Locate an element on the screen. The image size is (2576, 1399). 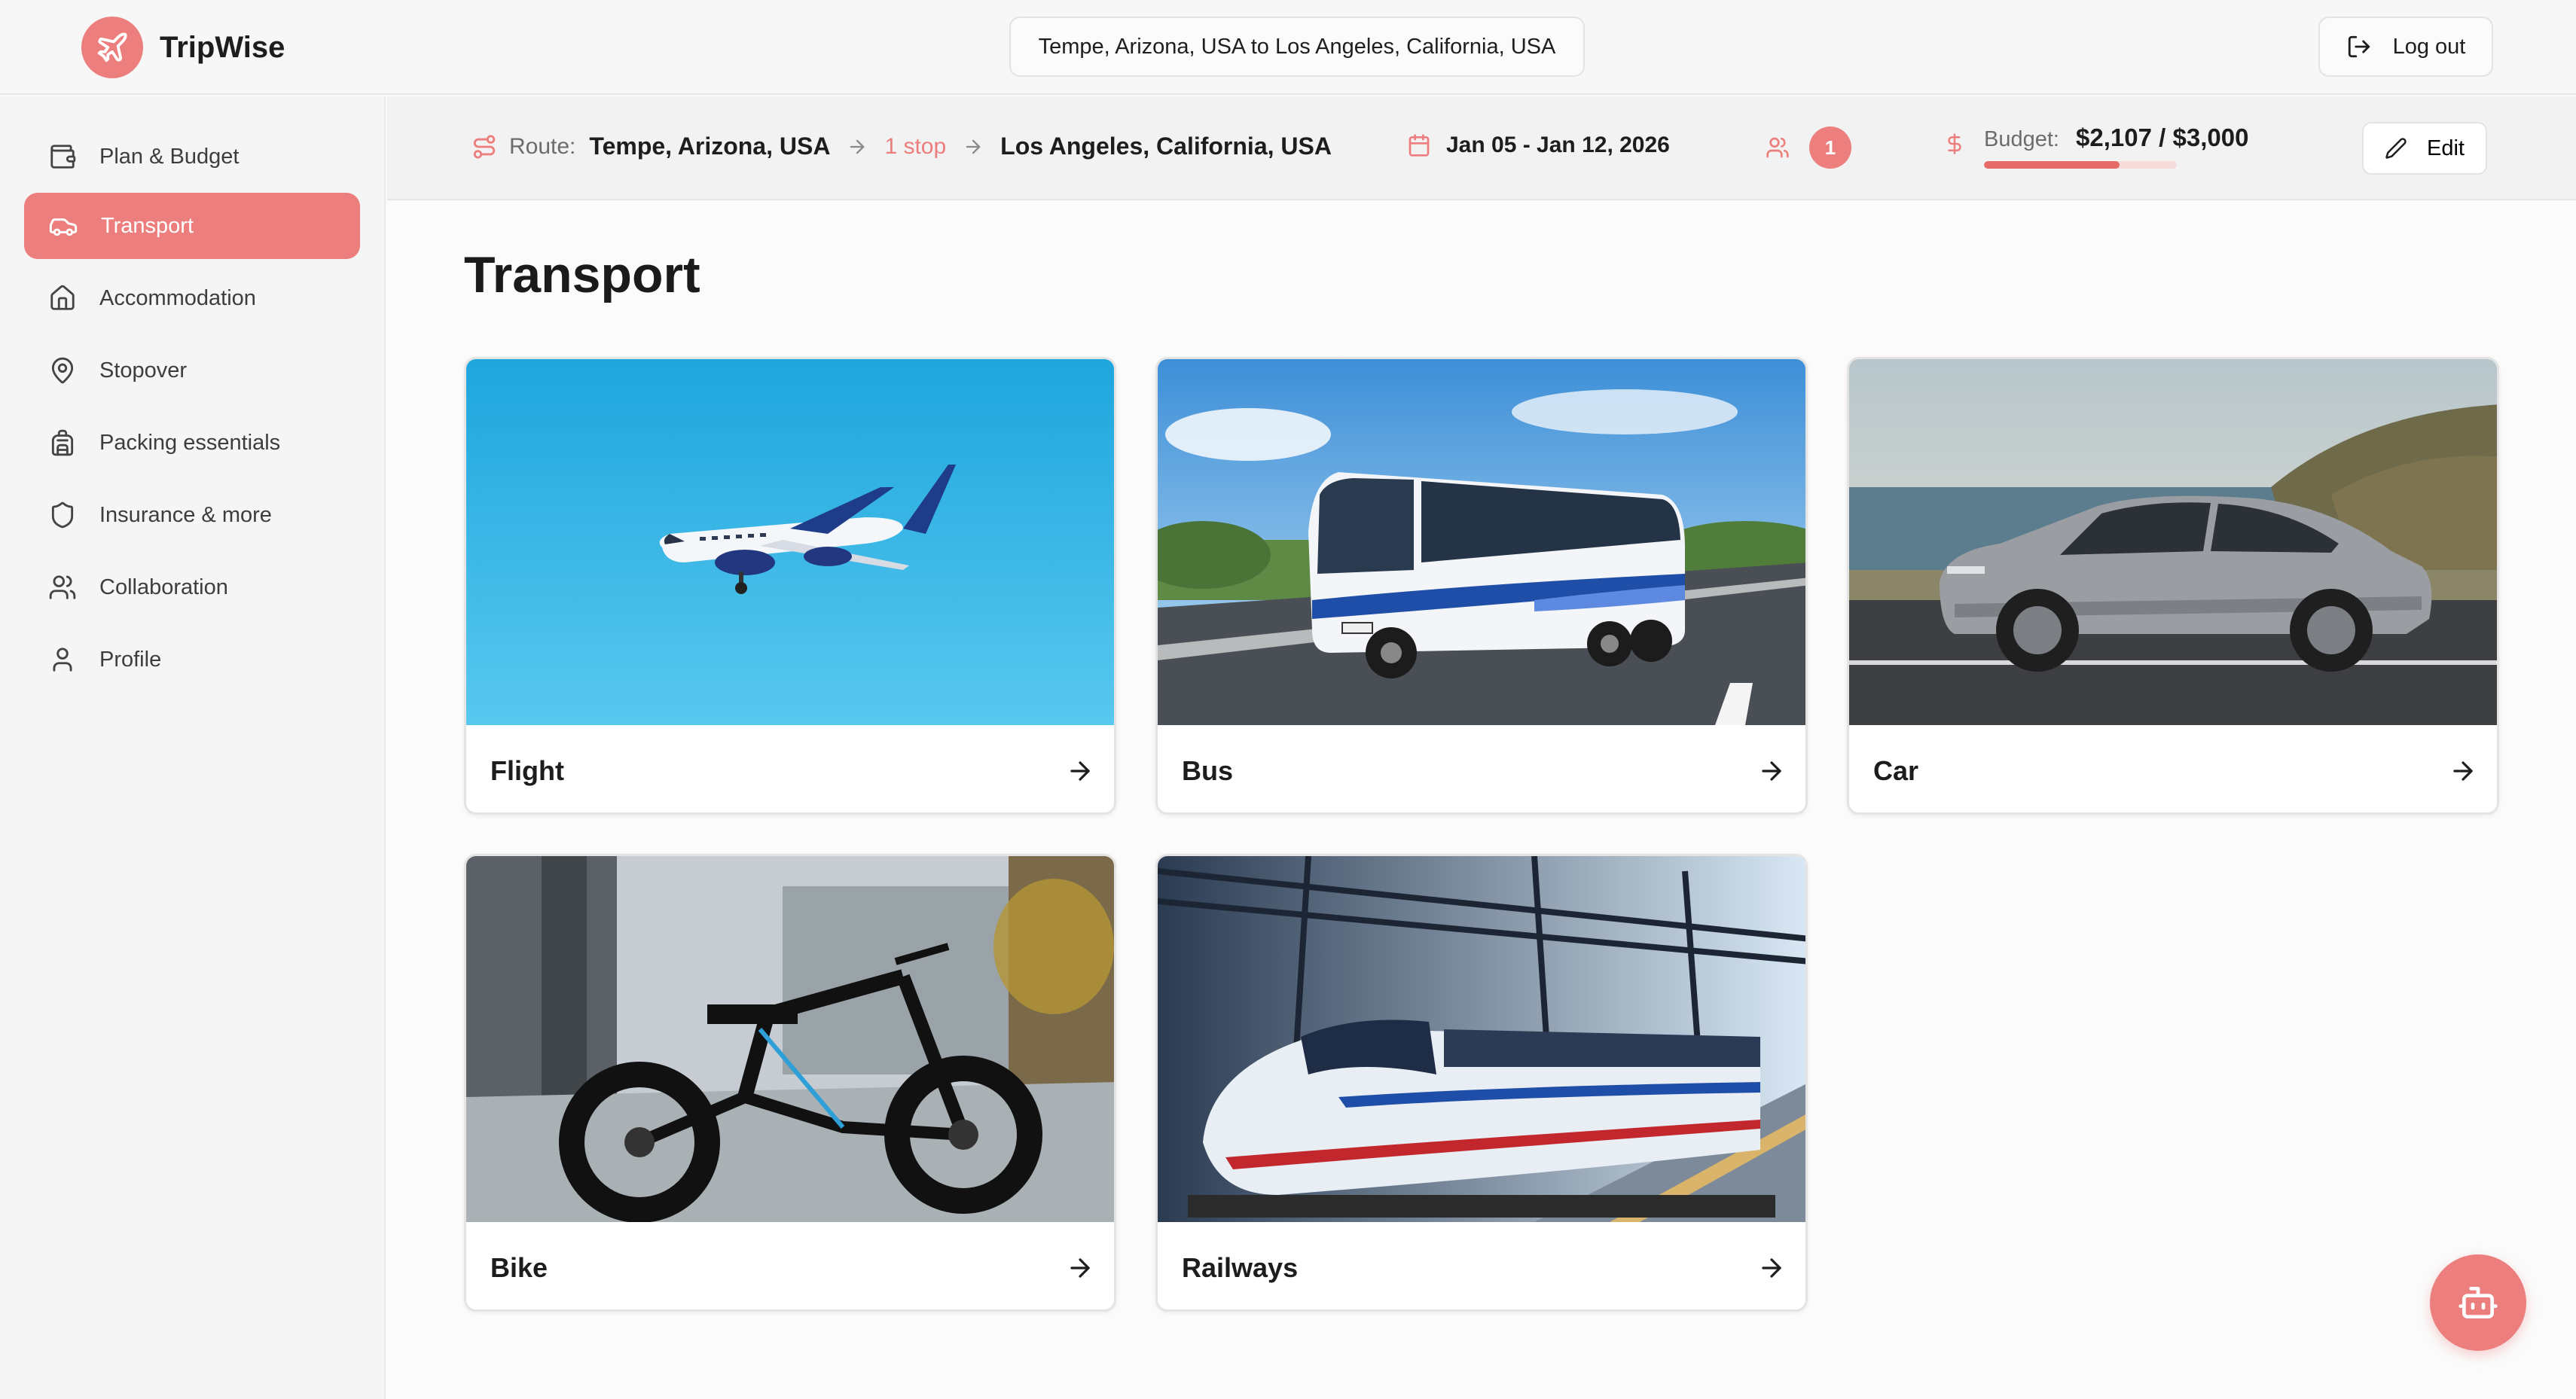
card-footer: Railways is located at coordinates (1482, 1265).